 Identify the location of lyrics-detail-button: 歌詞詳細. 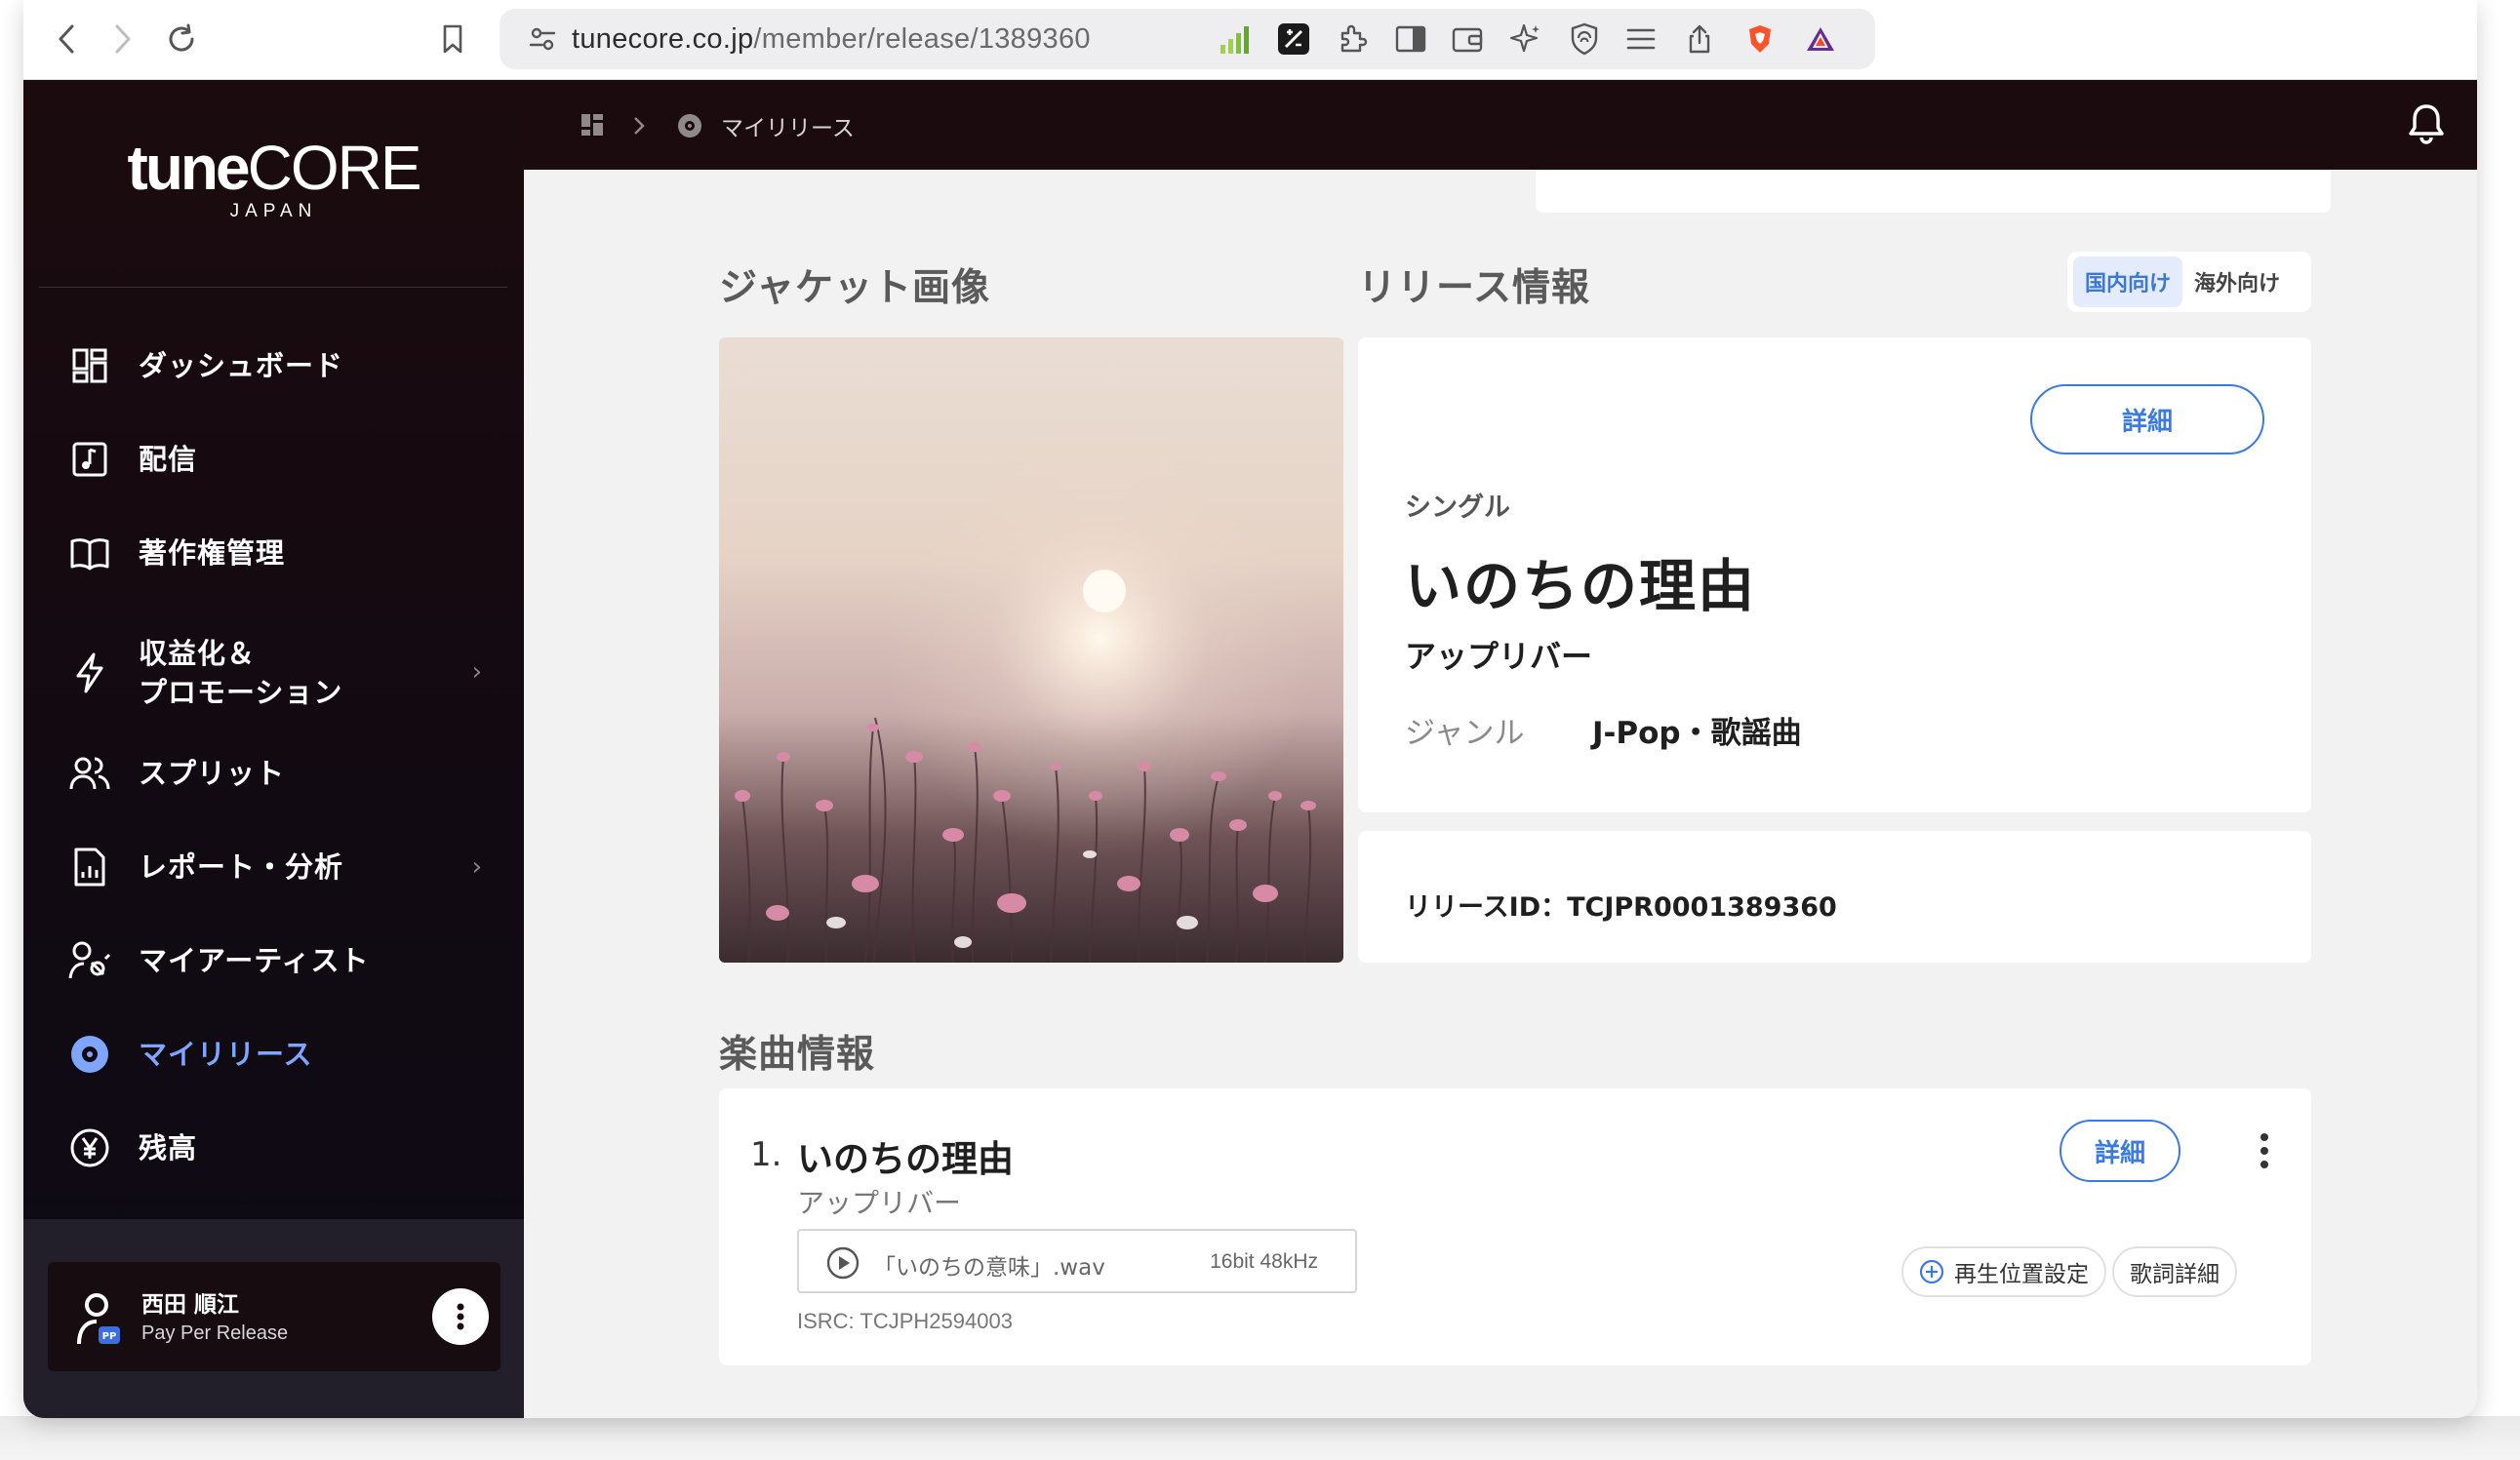
(2174, 1271).